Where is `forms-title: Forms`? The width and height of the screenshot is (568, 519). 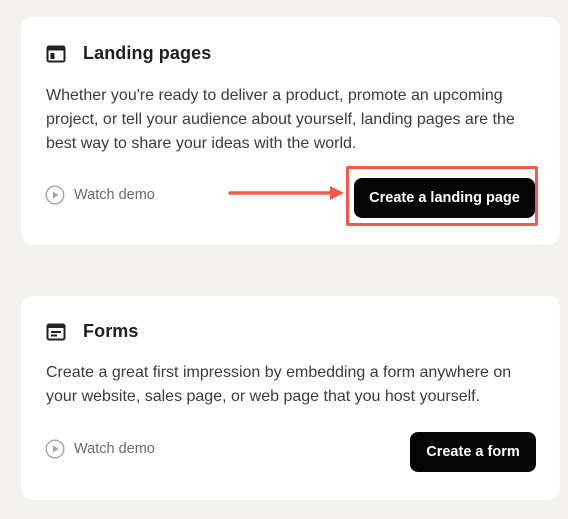
forms-title: Forms is located at coordinates (111, 331).